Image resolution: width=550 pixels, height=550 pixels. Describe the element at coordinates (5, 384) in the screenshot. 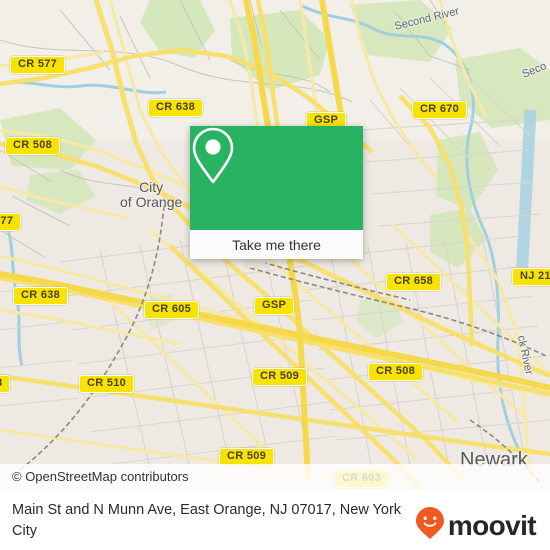

I see `shield-8-clip: 8` at that location.